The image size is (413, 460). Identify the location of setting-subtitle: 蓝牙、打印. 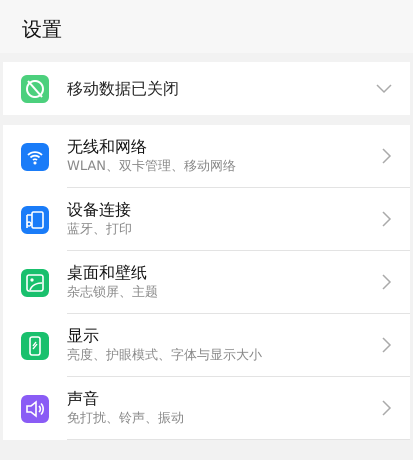
(99, 230).